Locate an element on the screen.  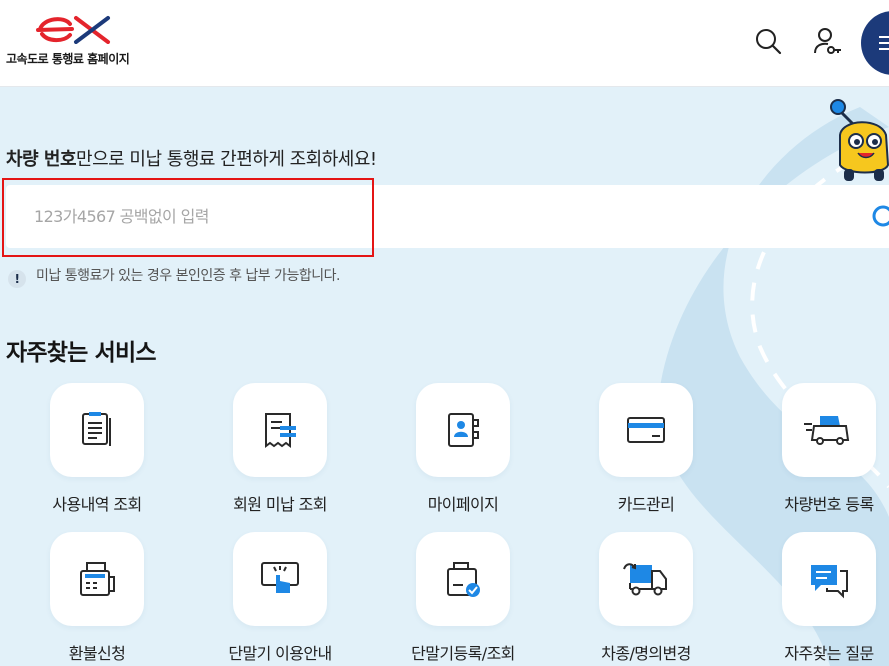
tile-label: 차량번호 등록 is located at coordinates (829, 504).